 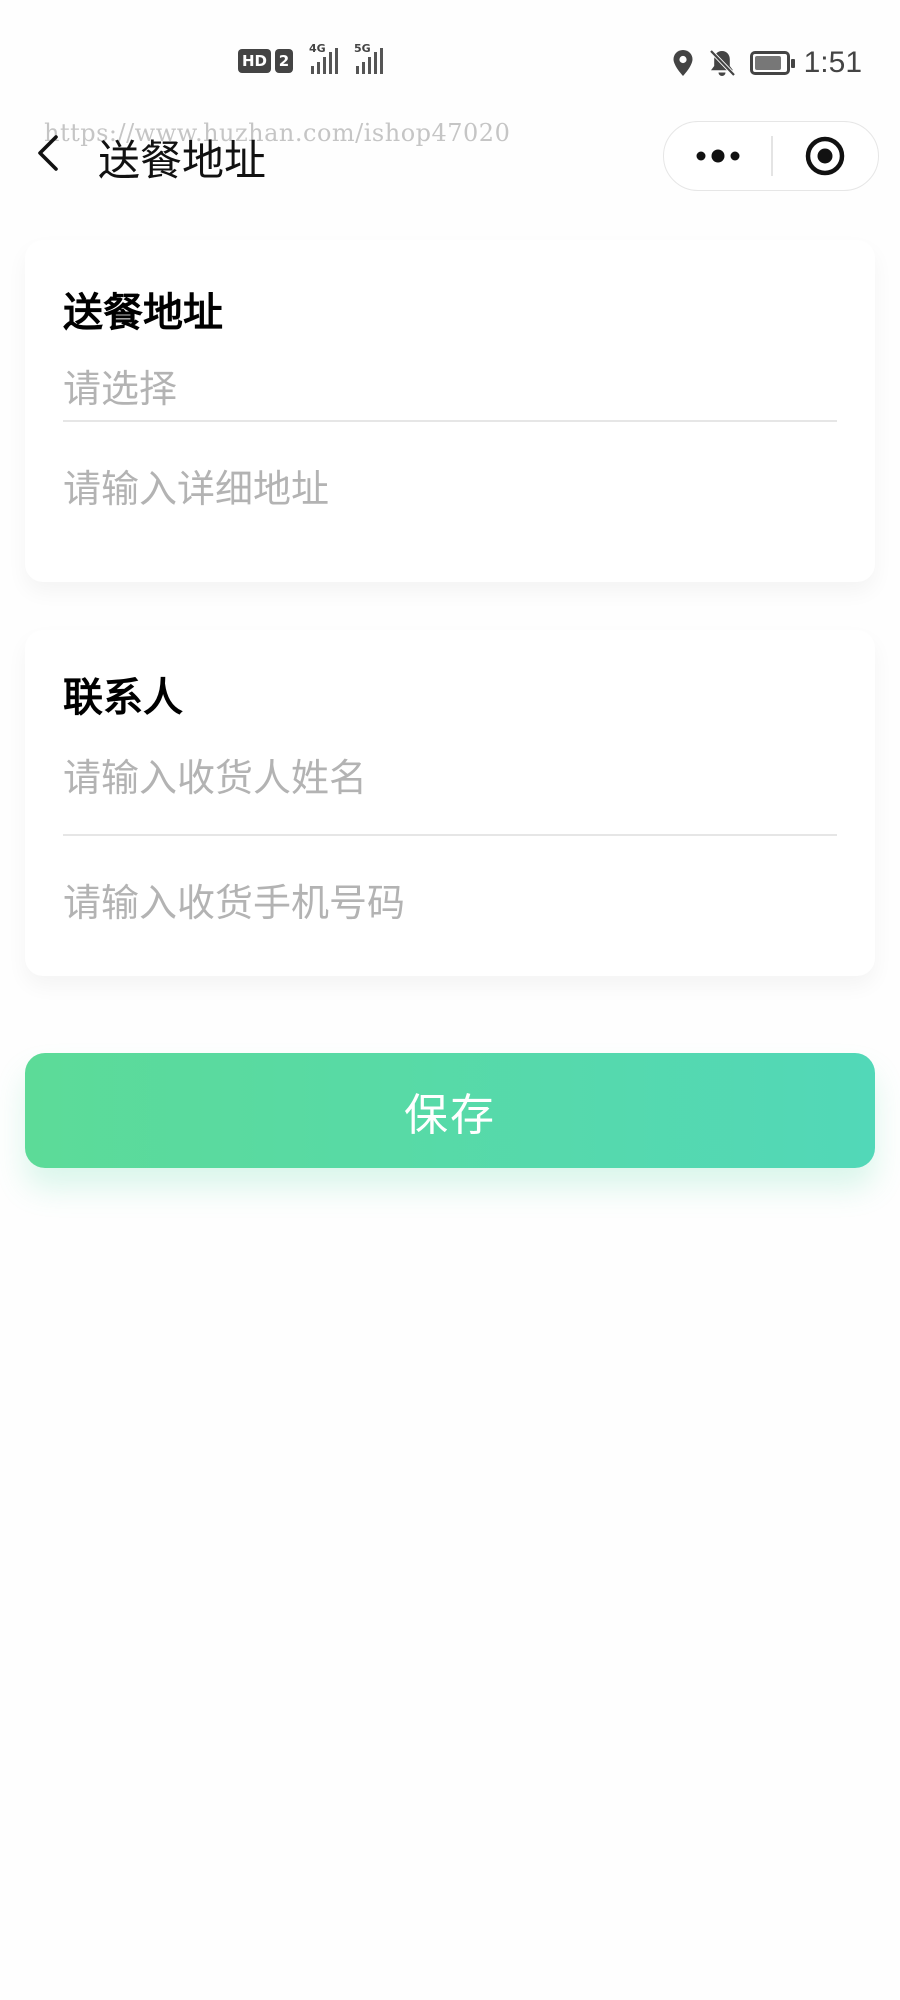 What do you see at coordinates (450, 160) in the screenshot?
I see `navigation-bar: https://www.huzhan.com/ishop47020 送餐地址` at bounding box center [450, 160].